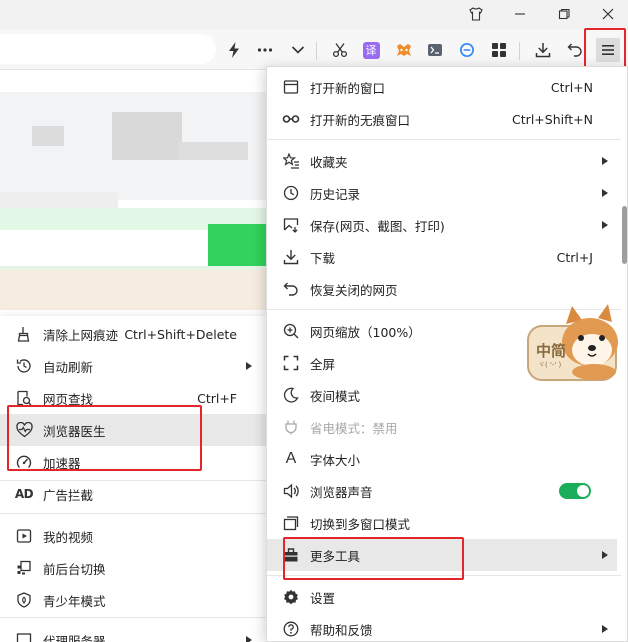 This screenshot has width=628, height=642. I want to click on submenu-item-my-videos: 我的视频, so click(133, 536).